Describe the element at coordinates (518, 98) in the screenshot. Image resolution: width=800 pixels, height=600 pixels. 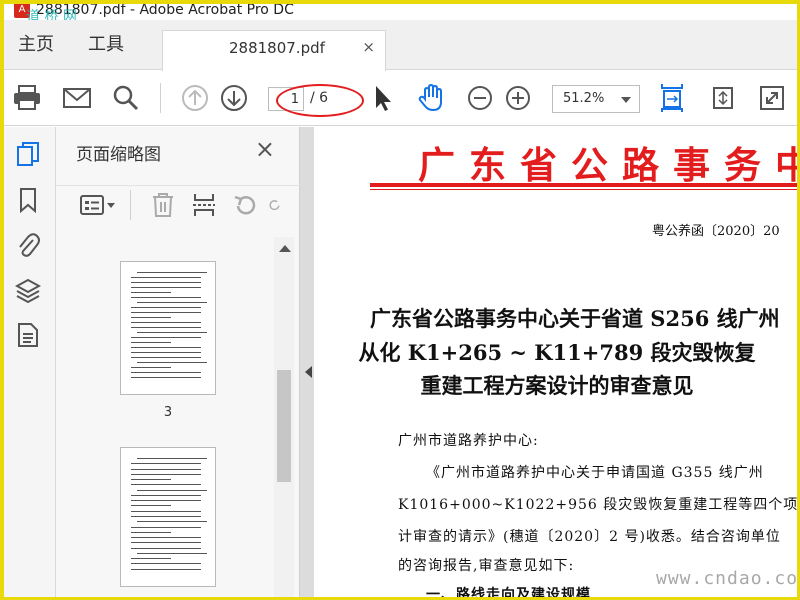
I see `zoom-in-button` at that location.